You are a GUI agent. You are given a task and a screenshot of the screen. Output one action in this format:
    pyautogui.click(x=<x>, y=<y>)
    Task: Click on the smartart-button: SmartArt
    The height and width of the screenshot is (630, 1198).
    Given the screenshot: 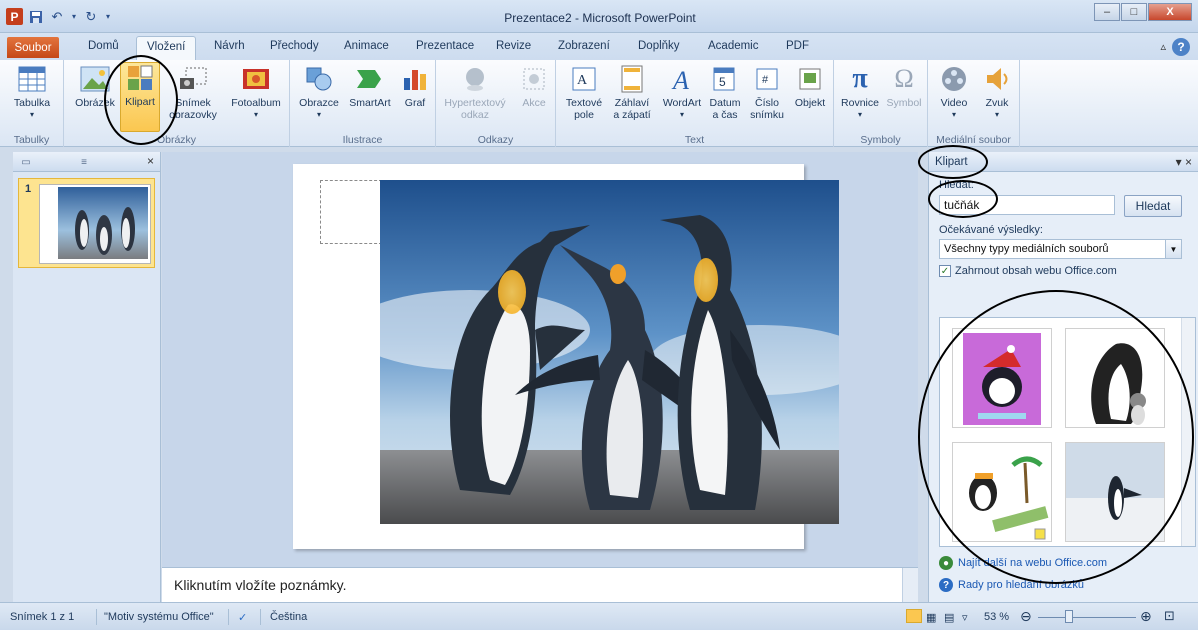 What is the action you would take?
    pyautogui.click(x=370, y=86)
    